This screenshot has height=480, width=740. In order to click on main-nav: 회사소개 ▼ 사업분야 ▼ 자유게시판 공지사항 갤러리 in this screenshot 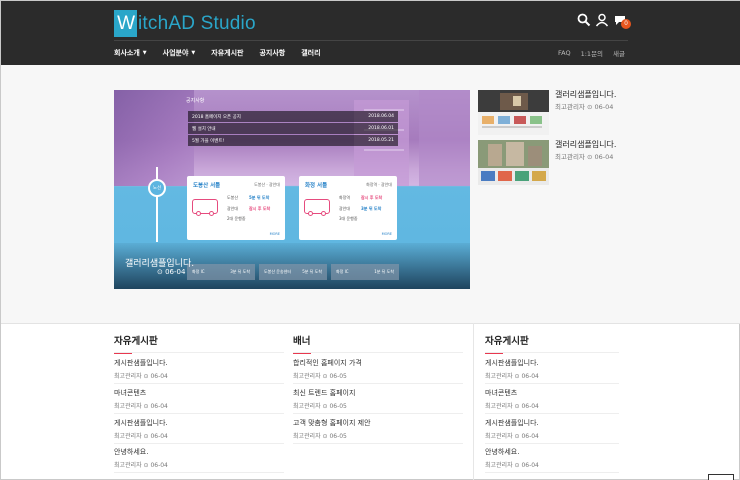, I will do `click(225, 53)`.